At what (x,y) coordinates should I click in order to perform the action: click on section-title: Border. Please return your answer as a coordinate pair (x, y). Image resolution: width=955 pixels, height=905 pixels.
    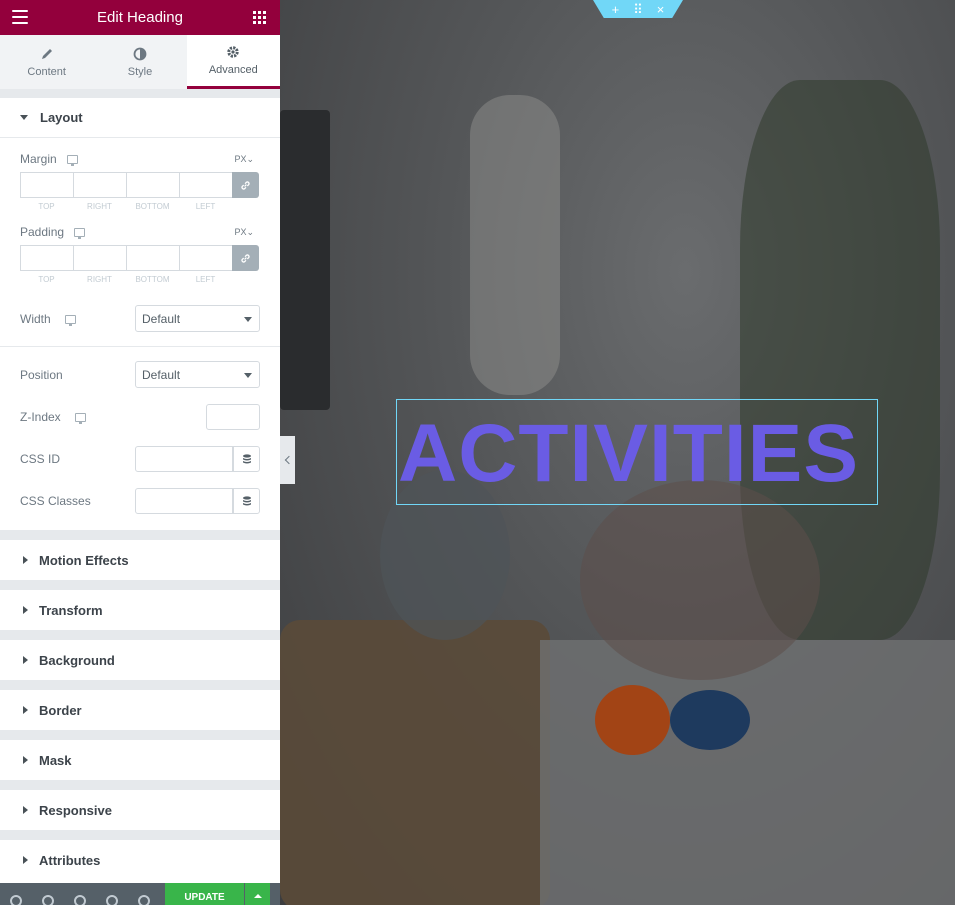
    Looking at the image, I should click on (60, 710).